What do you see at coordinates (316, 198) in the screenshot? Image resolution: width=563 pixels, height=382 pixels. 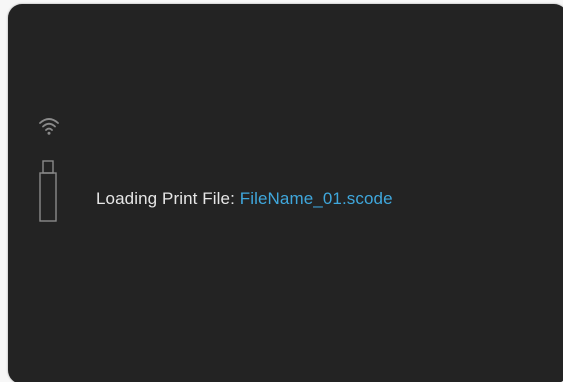 I see `print-file-name: FileName_01.scode` at bounding box center [316, 198].